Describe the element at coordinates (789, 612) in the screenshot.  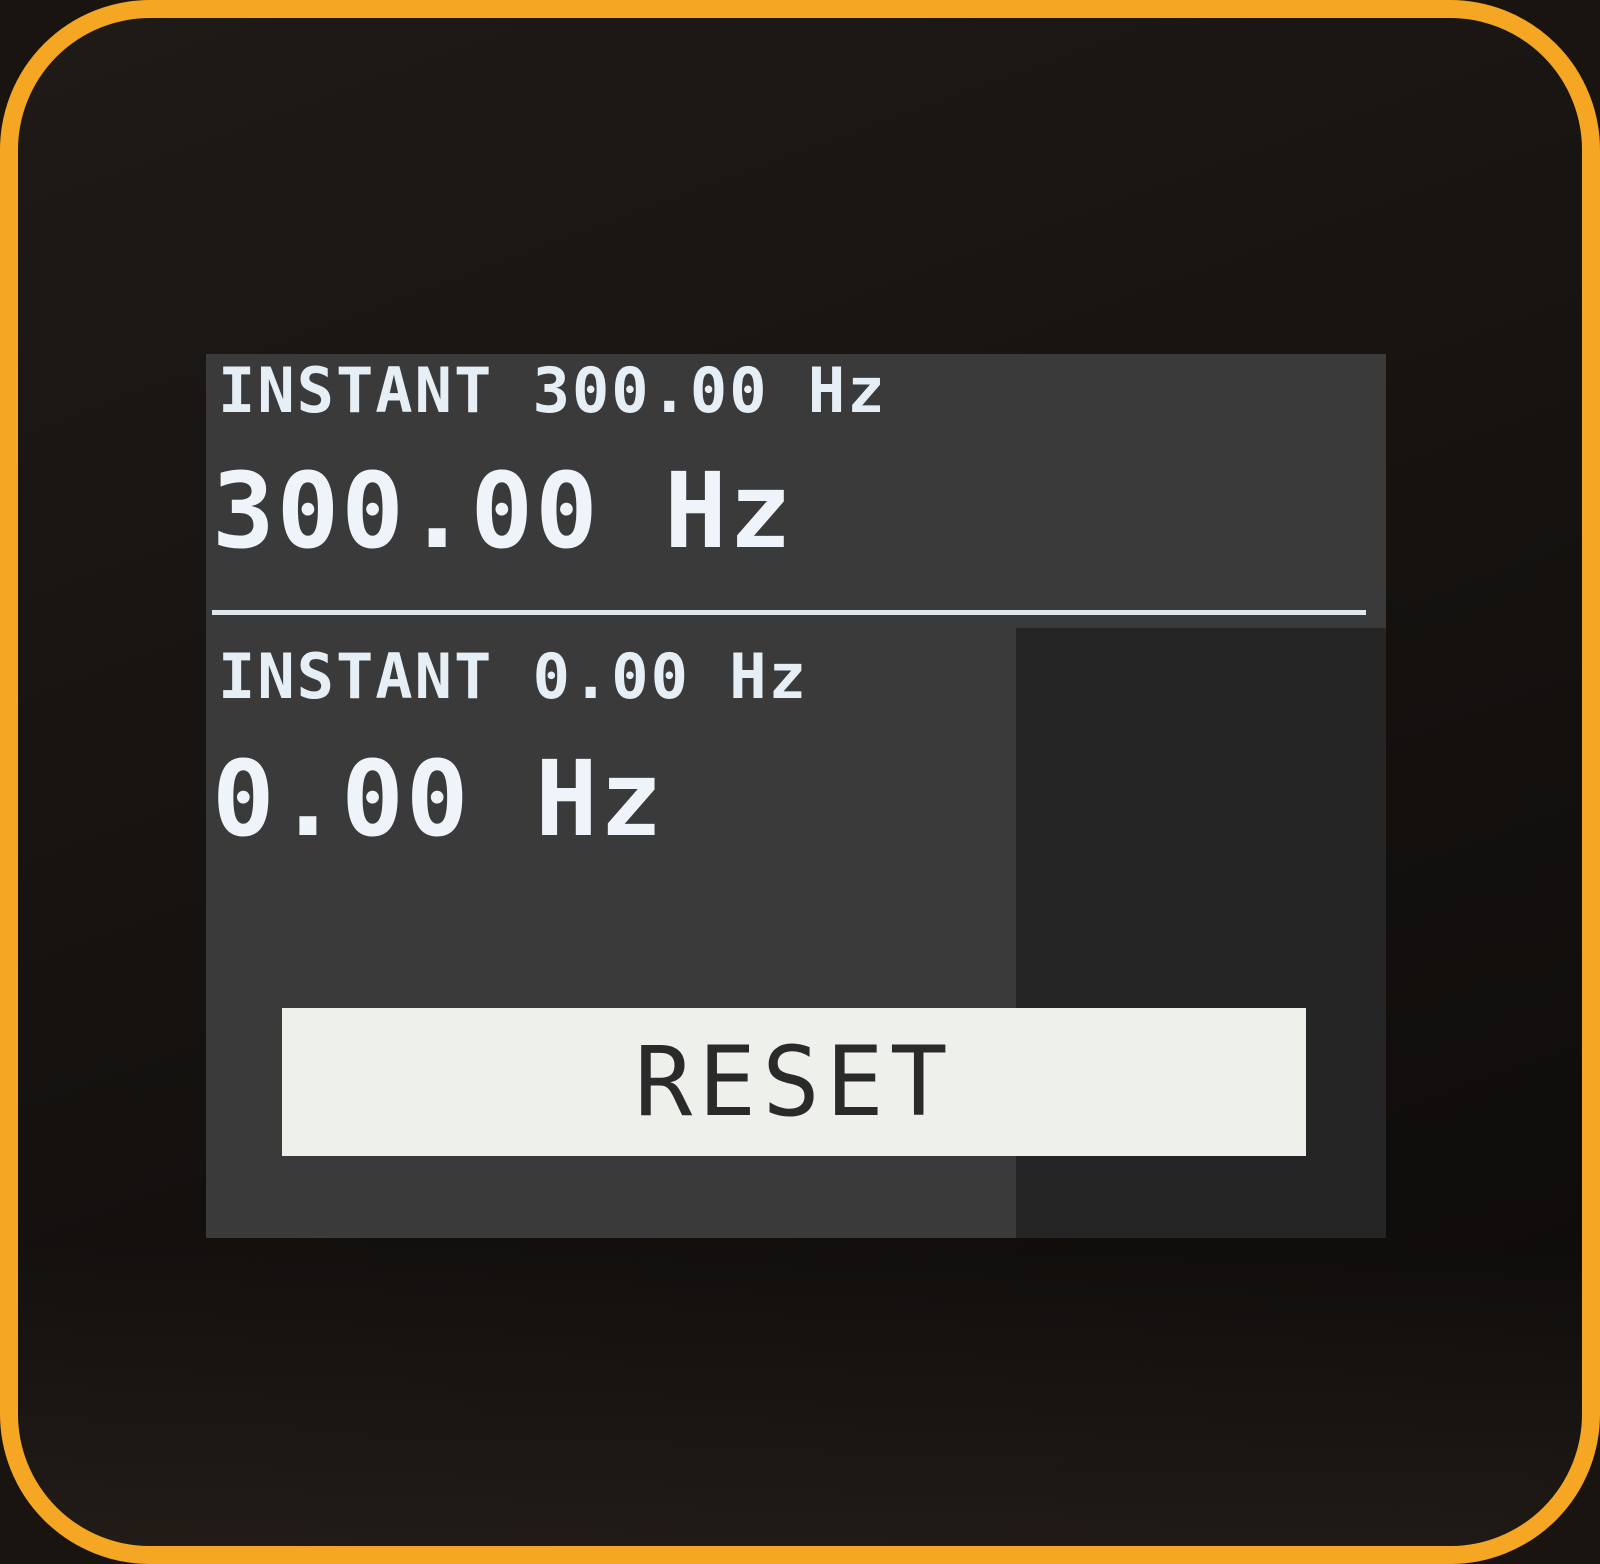
I see `channel-divider` at that location.